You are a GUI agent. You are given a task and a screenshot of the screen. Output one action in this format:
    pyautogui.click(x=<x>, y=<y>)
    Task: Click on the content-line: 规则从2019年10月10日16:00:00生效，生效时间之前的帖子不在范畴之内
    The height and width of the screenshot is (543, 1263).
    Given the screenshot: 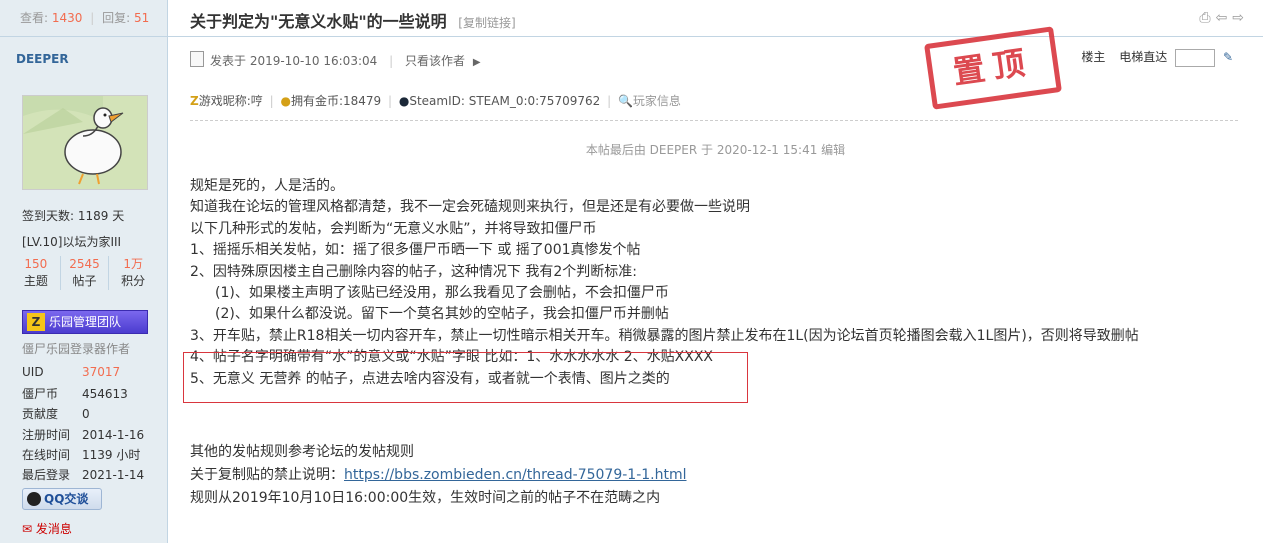 What is the action you would take?
    pyautogui.click(x=425, y=498)
    